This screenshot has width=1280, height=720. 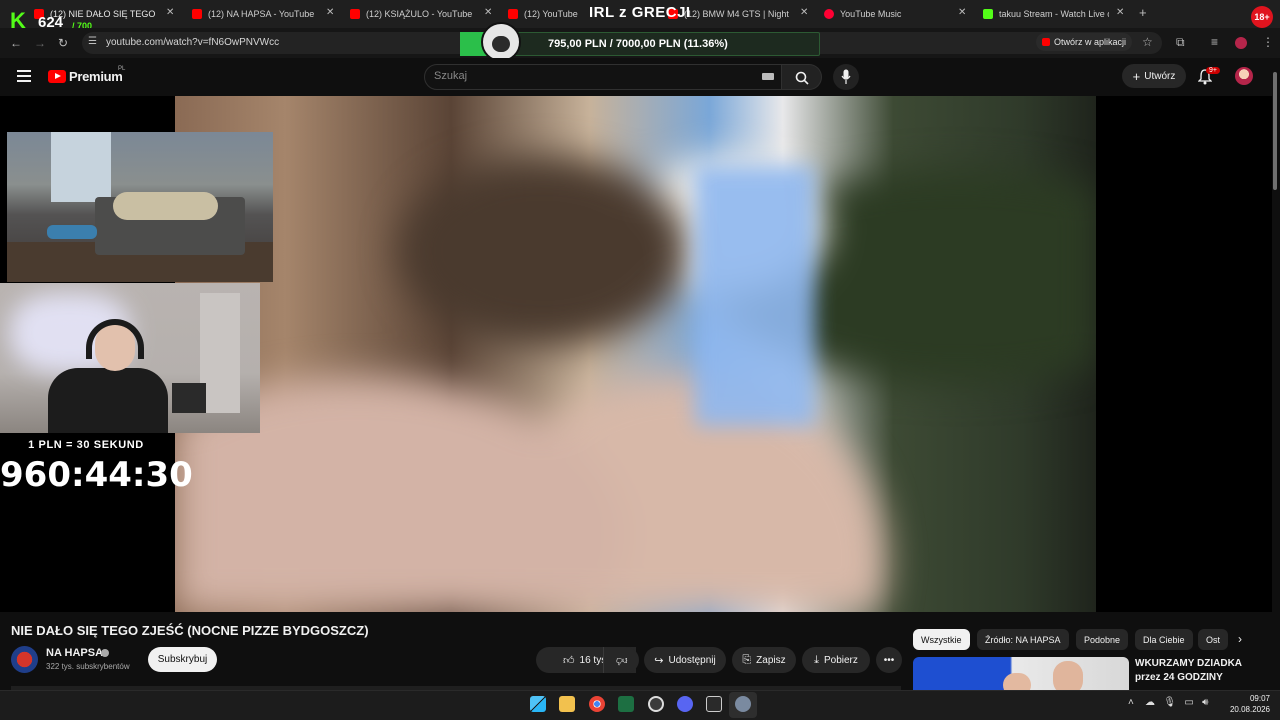 What do you see at coordinates (768, 76) in the screenshot?
I see `keyboard-icon` at bounding box center [768, 76].